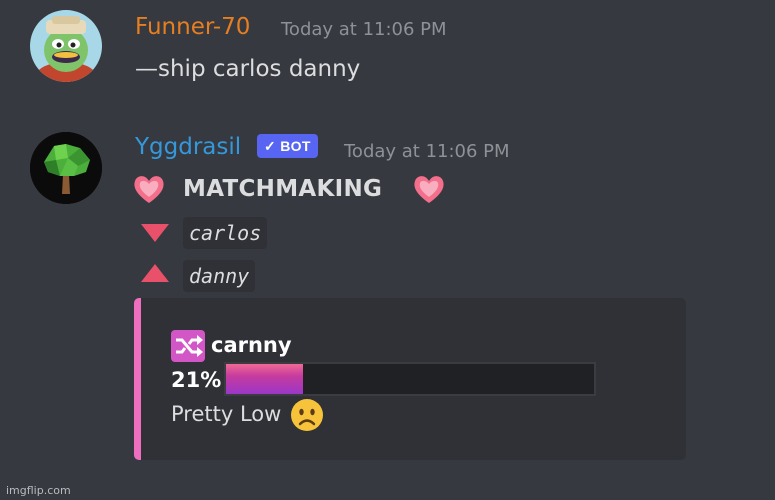 The width and height of the screenshot is (775, 500). Describe the element at coordinates (287, 146) in the screenshot. I see `bot-badge: ✓ BOT` at that location.